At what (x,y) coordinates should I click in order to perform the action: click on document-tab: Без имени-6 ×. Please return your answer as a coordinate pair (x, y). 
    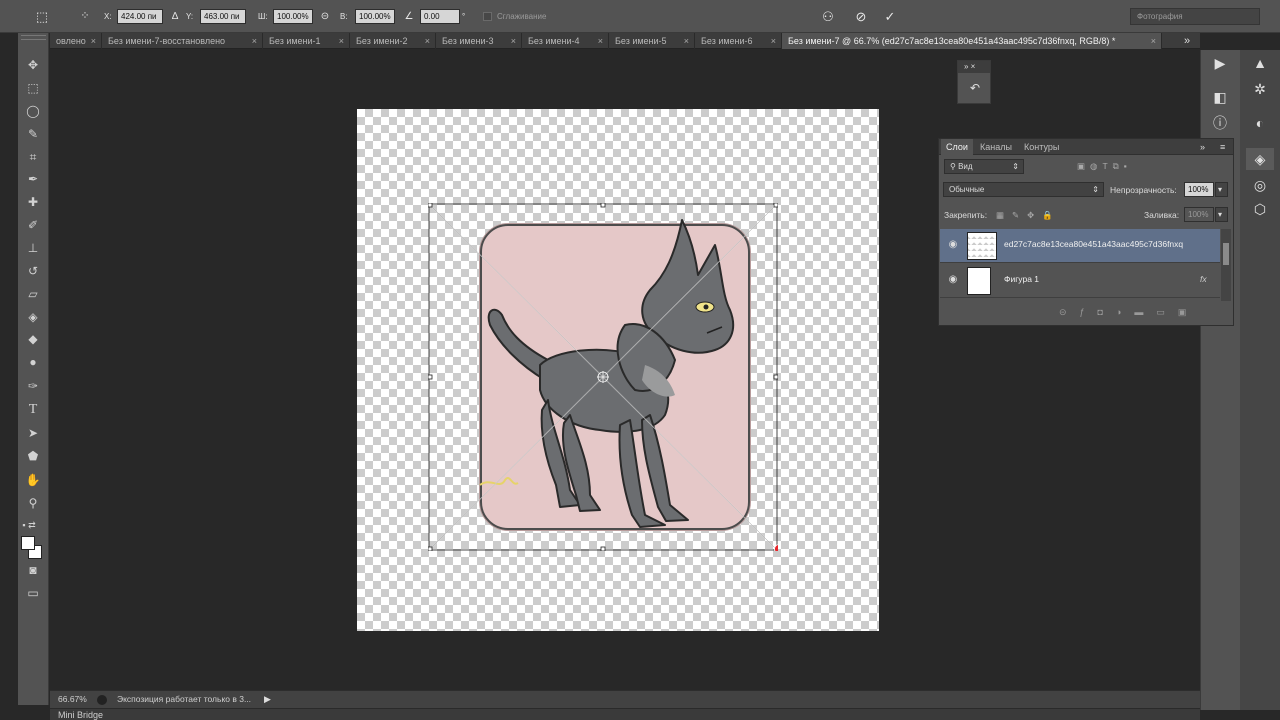
    Looking at the image, I should click on (738, 41).